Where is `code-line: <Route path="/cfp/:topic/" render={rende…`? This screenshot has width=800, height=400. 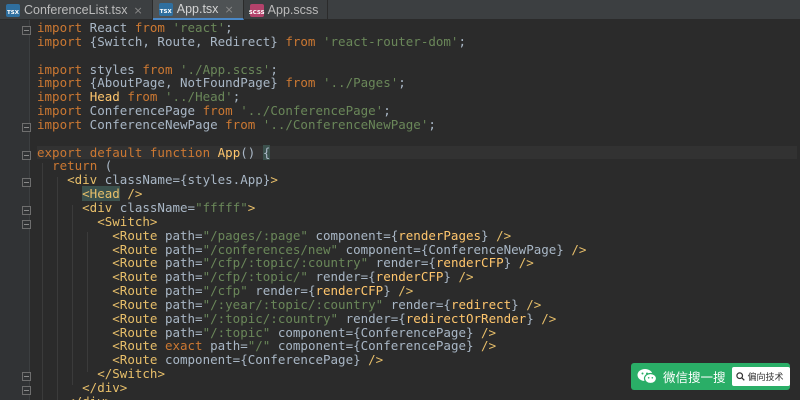 code-line: <Route path="/cfp/:topic/" render={rende… is located at coordinates (417, 277).